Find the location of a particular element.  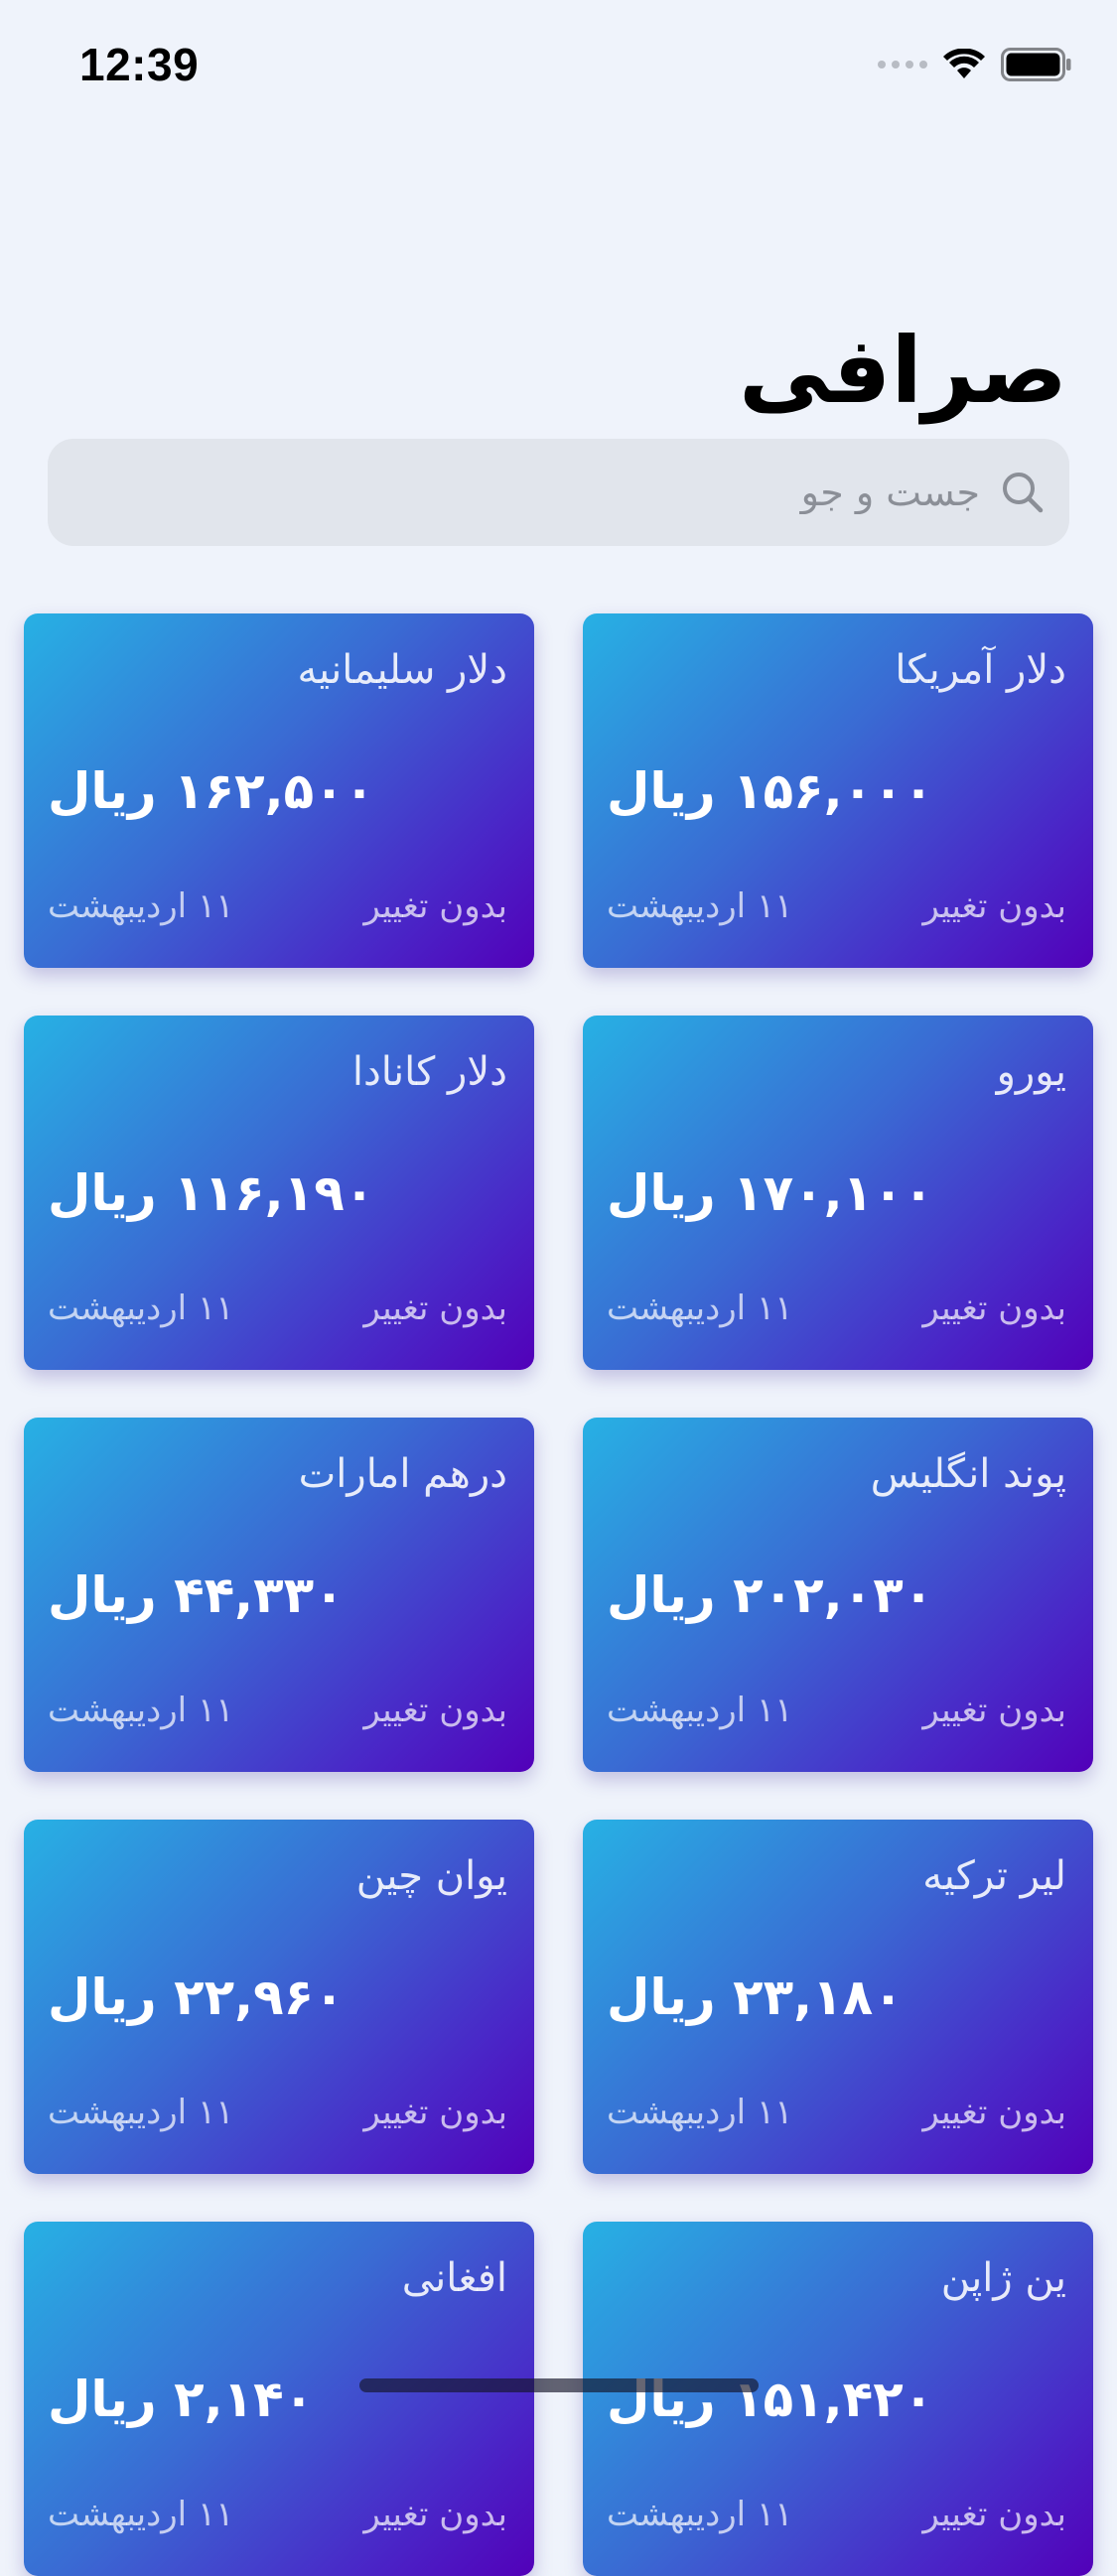

currency-price: ۱۷۰,۱۰۰ ریال is located at coordinates (771, 1193).